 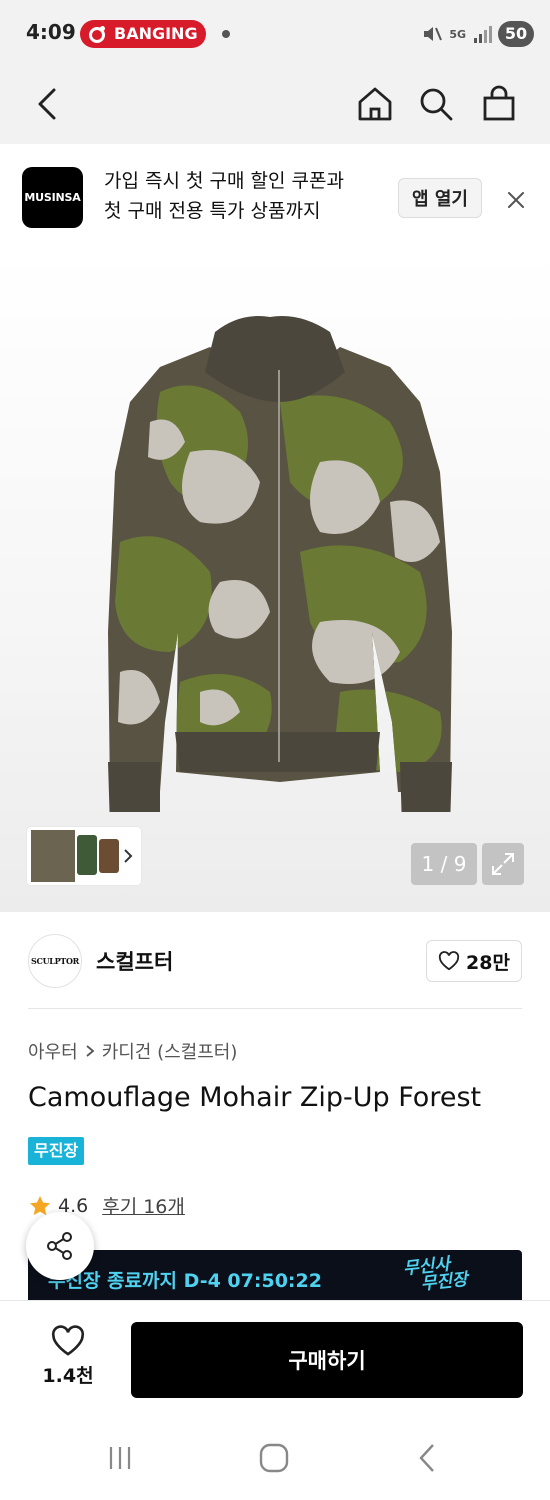 I want to click on brand-like-count: 28만, so click(x=488, y=962).